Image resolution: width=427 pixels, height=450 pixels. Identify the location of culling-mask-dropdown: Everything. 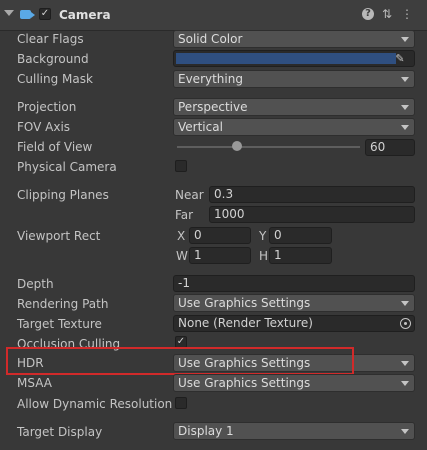
(294, 79).